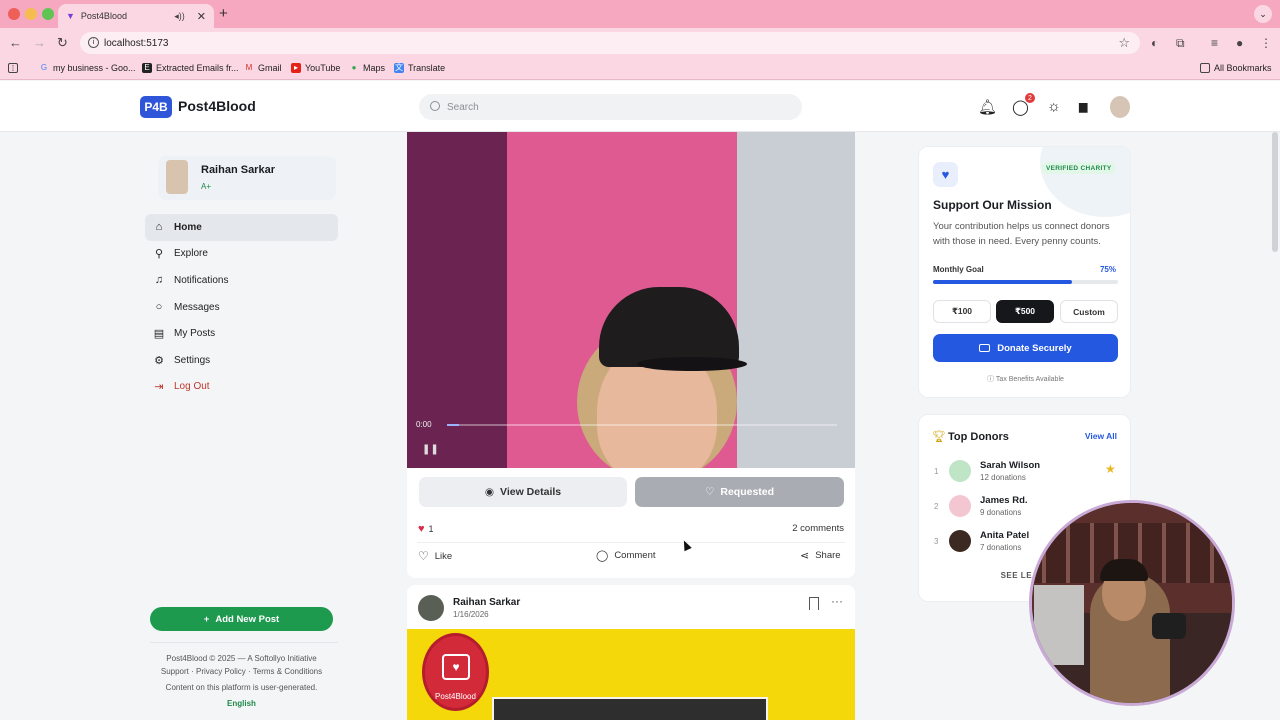 The width and height of the screenshot is (1280, 720). I want to click on browser-tab-bar: ▼ Post4Blood ◂)) ✕ + ⌄, so click(640, 14).